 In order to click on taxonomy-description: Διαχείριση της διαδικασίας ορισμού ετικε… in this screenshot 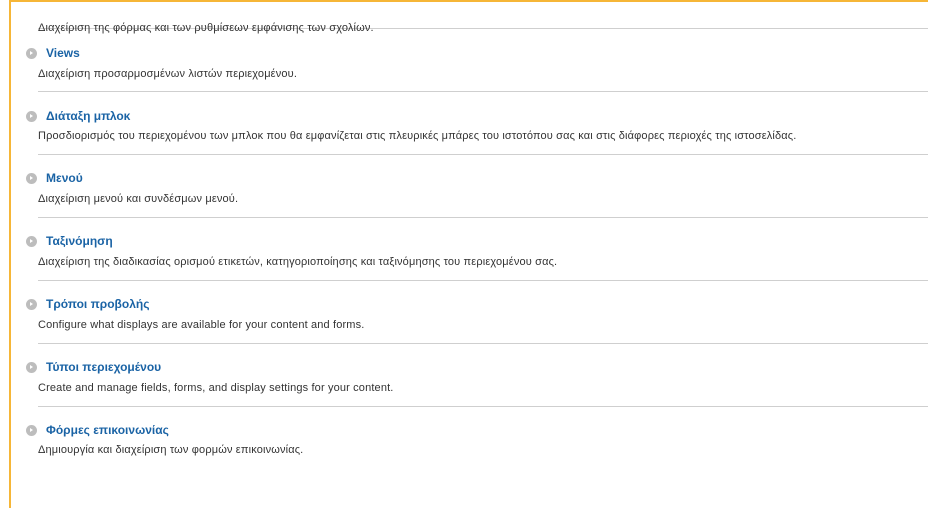, I will do `click(298, 262)`.